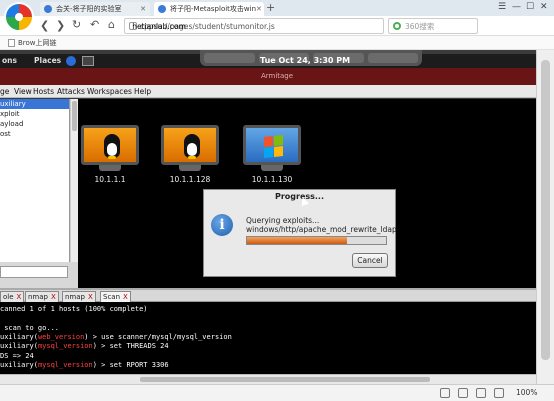 This screenshot has height=401, width=554. What do you see at coordinates (11, 42) in the screenshot?
I see `page-icon` at bounding box center [11, 42].